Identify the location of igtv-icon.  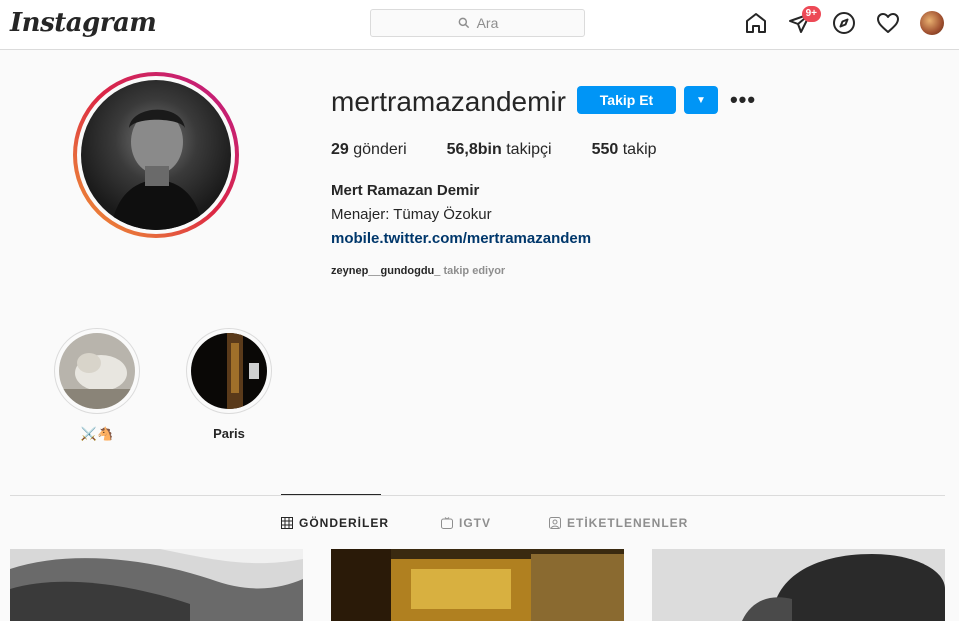
(447, 523).